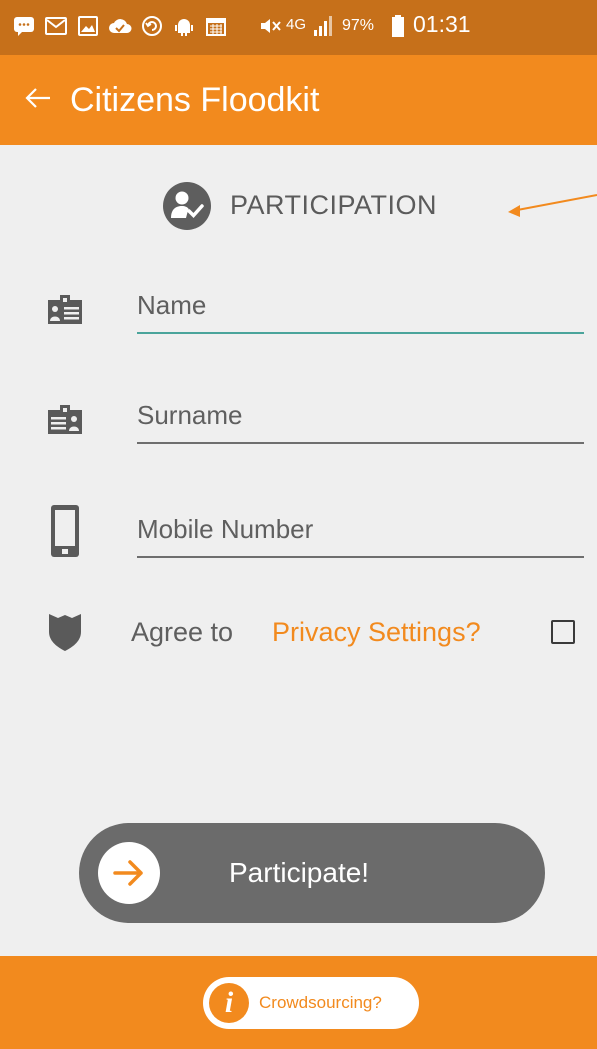 This screenshot has width=597, height=1049. I want to click on participate-icon-circle, so click(129, 873).